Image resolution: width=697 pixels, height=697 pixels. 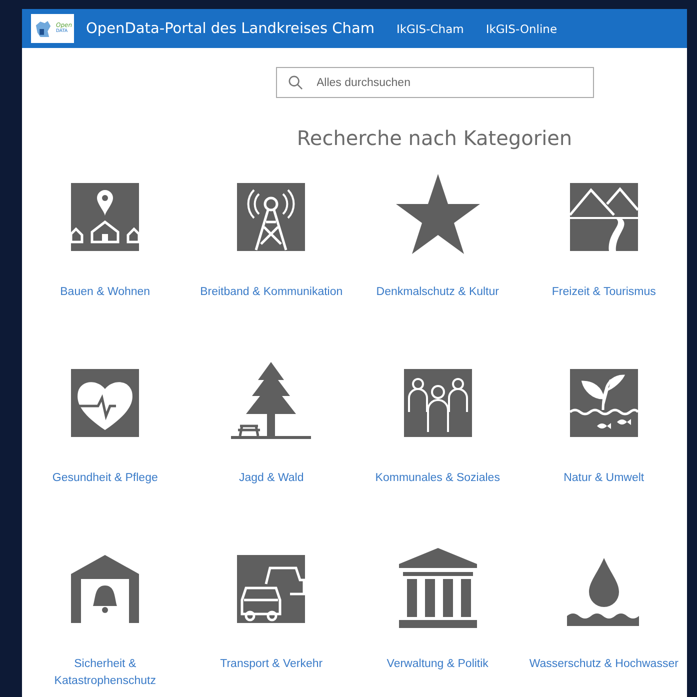 What do you see at coordinates (604, 292) in the screenshot?
I see `category-link: Freizeit & Tourismus` at bounding box center [604, 292].